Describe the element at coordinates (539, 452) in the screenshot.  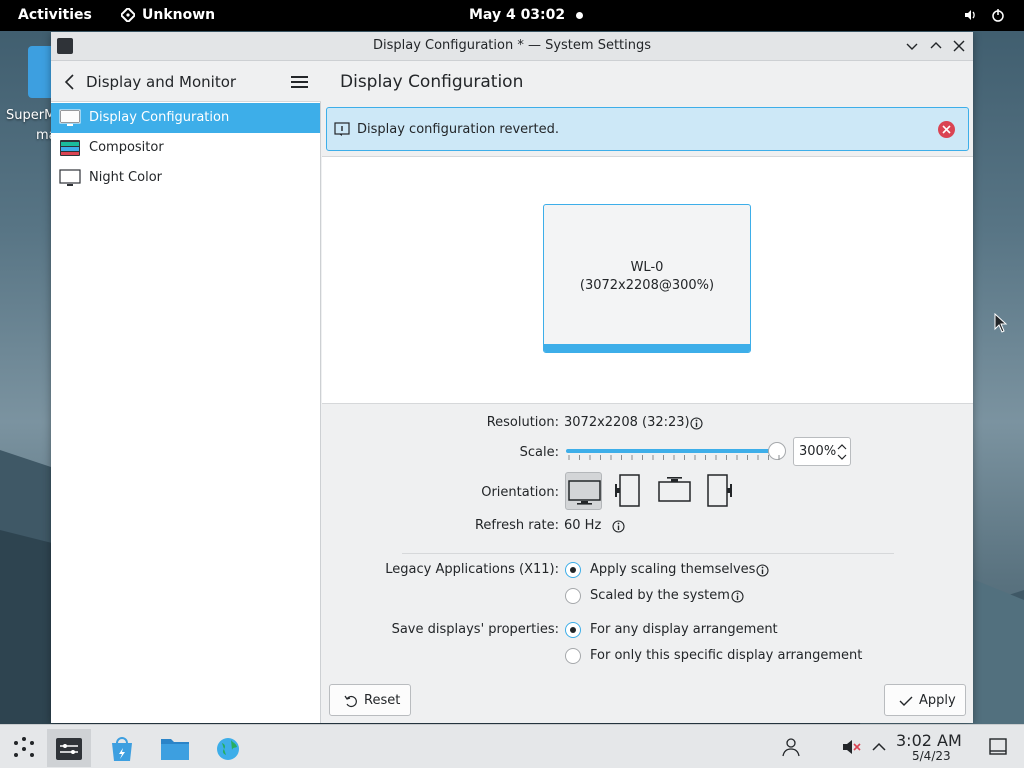
I see `scale-label: Scale:` at that location.